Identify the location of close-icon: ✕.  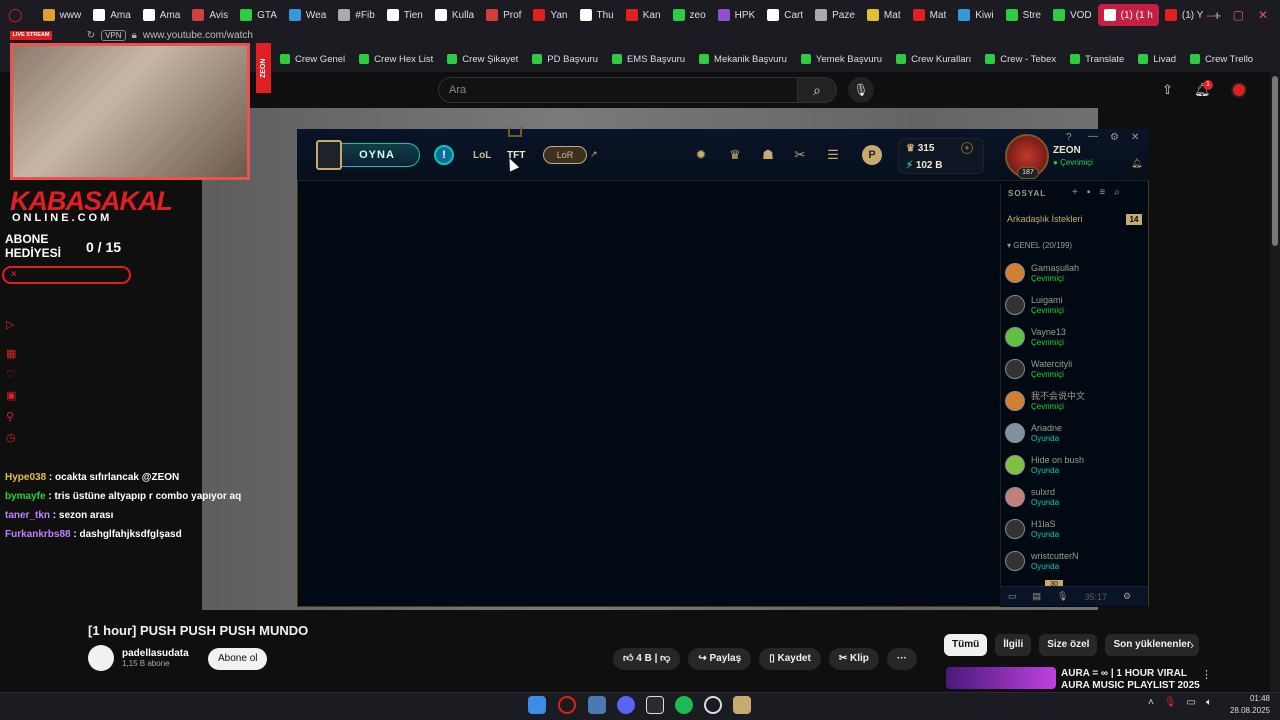
(1263, 15).